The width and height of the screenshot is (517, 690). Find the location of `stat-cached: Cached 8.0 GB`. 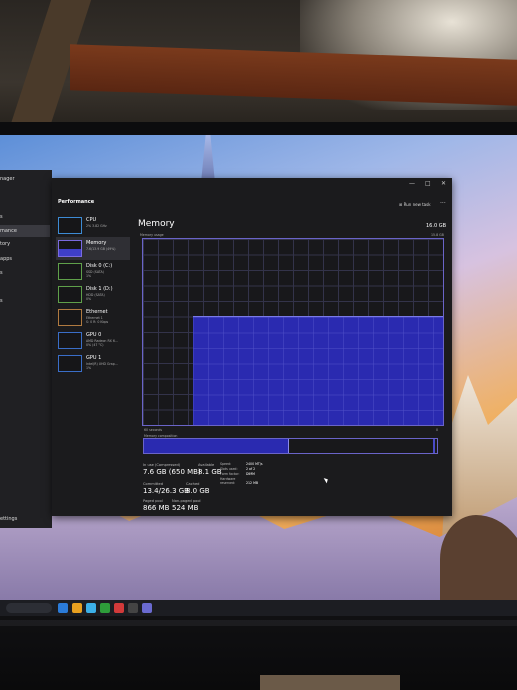

stat-cached: Cached 8.0 GB is located at coordinates (198, 488).